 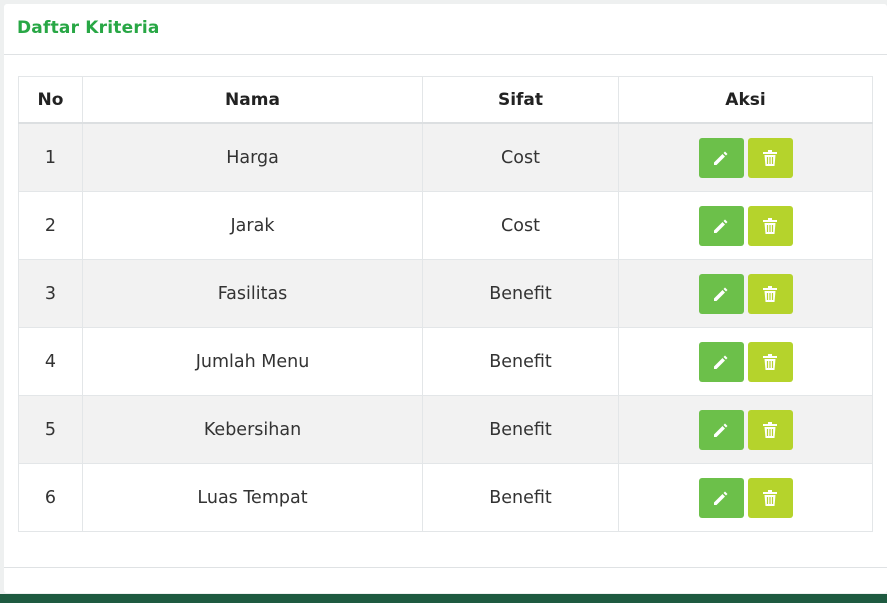 What do you see at coordinates (50, 293) in the screenshot?
I see `cell-no: 3` at bounding box center [50, 293].